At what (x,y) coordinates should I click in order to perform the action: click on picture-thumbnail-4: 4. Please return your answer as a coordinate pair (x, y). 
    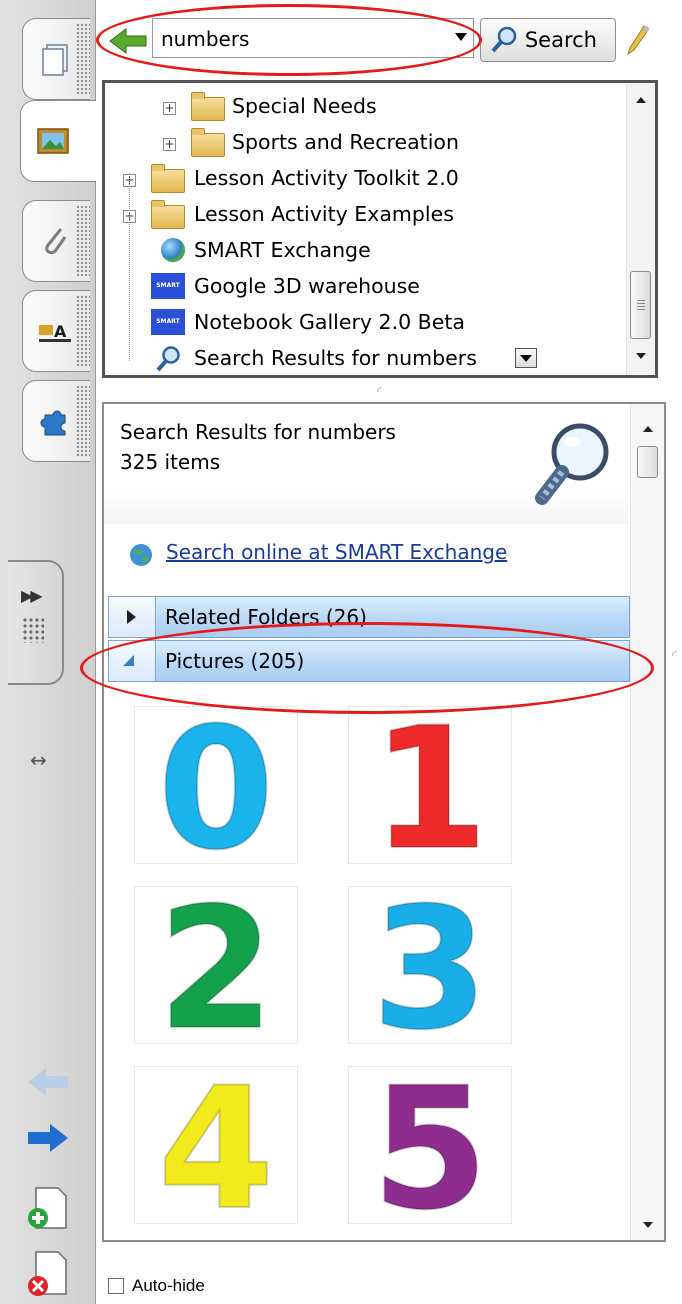
    Looking at the image, I should click on (216, 1145).